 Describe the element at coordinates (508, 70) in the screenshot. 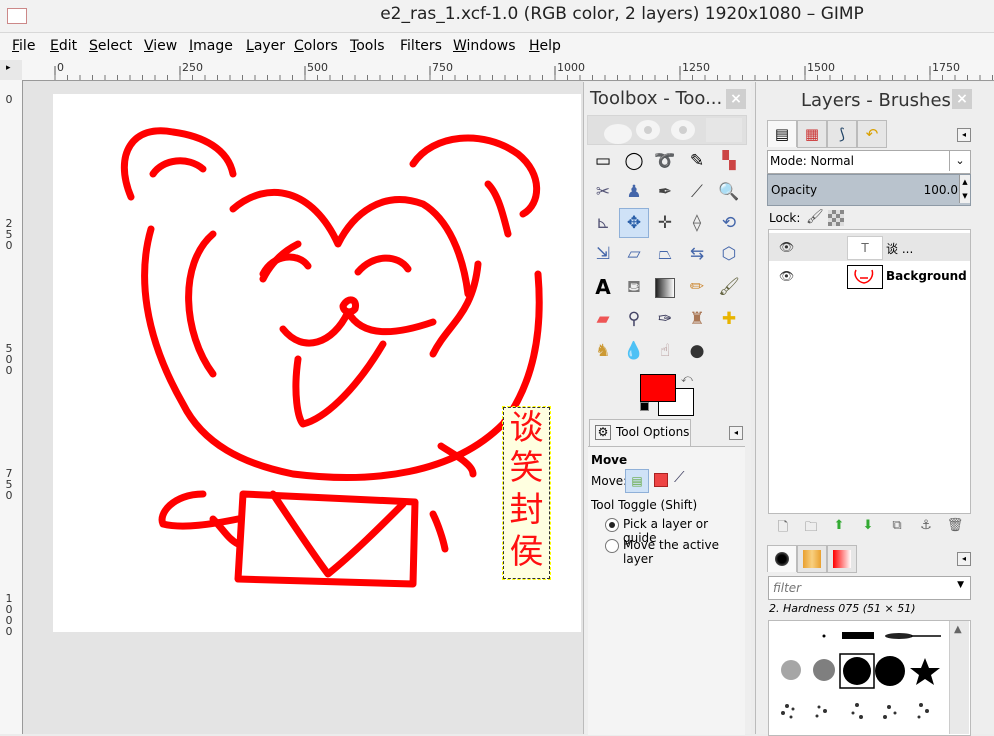

I see `horizontal-ruler: 0 250 500 750 1000 1250 1500 1750` at that location.